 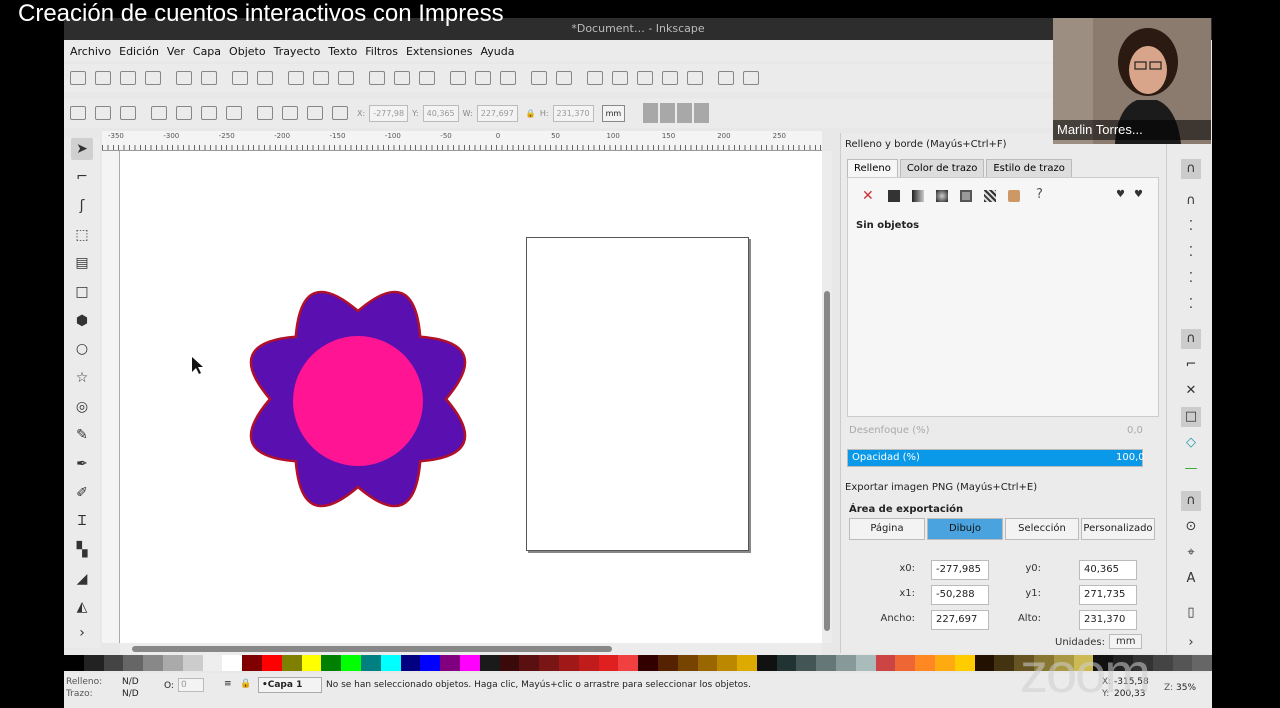 I want to click on swatch-icon, so click(x=1014, y=196).